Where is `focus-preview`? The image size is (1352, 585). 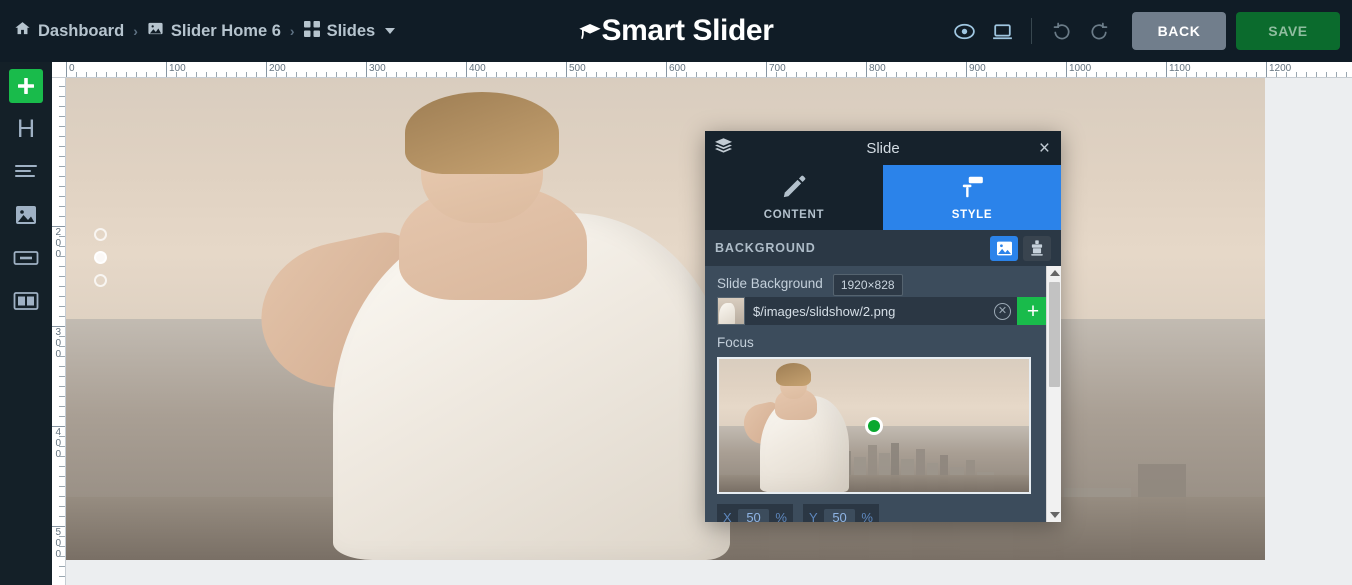 focus-preview is located at coordinates (874, 425).